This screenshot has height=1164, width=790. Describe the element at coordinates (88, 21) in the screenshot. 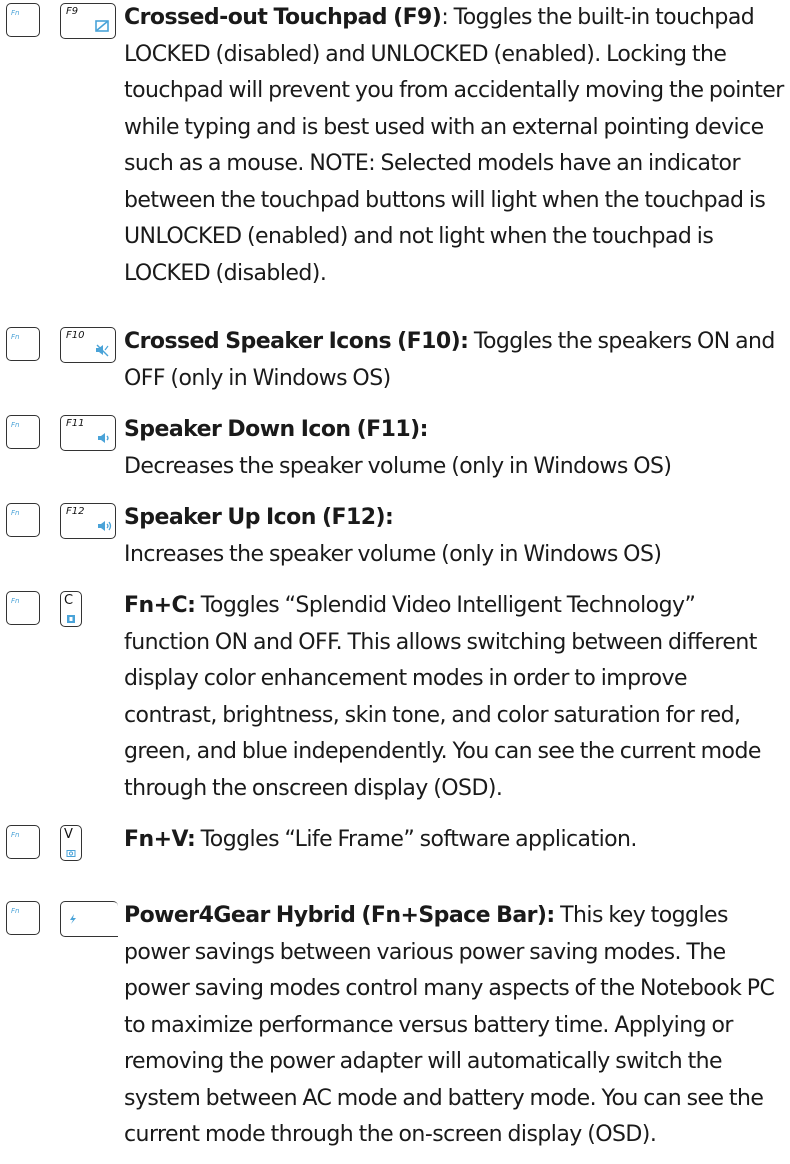

I see `f9-key: F9` at that location.